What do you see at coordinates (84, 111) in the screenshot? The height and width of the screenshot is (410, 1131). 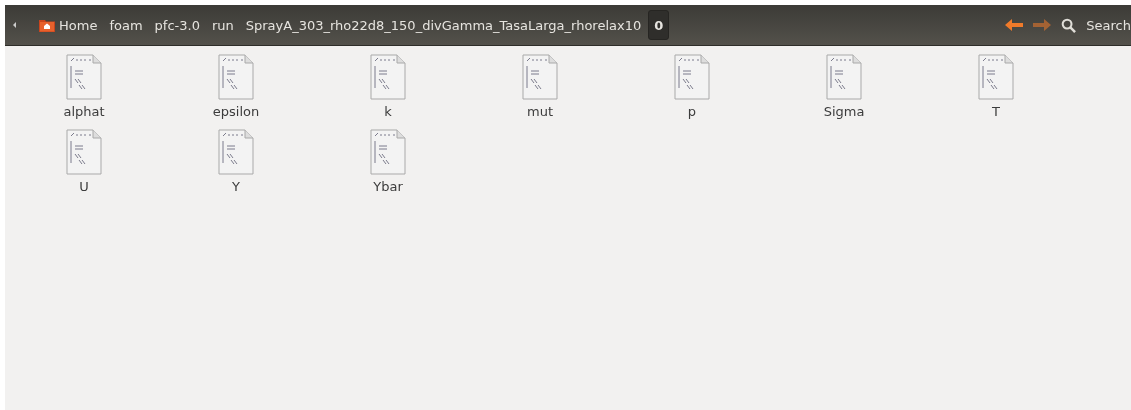 I see `file-name: alphat` at bounding box center [84, 111].